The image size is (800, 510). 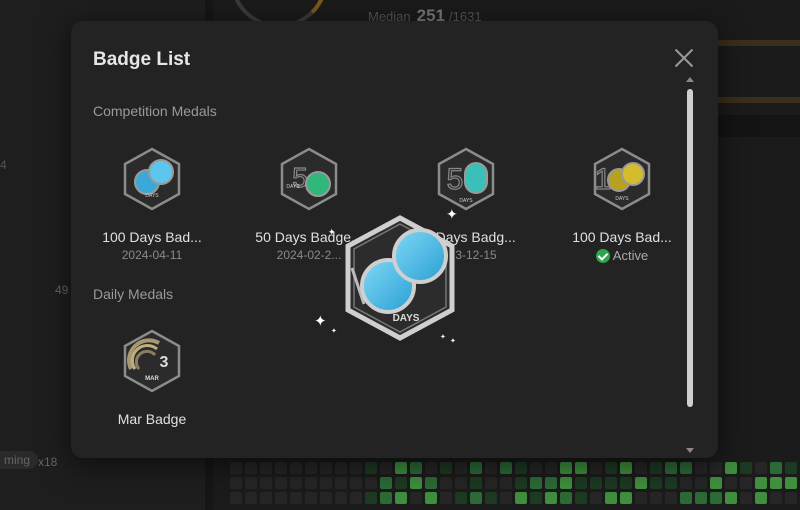 What do you see at coordinates (466, 179) in the screenshot?
I see `50-days-teal-badge-icon: 5 DAYS` at bounding box center [466, 179].